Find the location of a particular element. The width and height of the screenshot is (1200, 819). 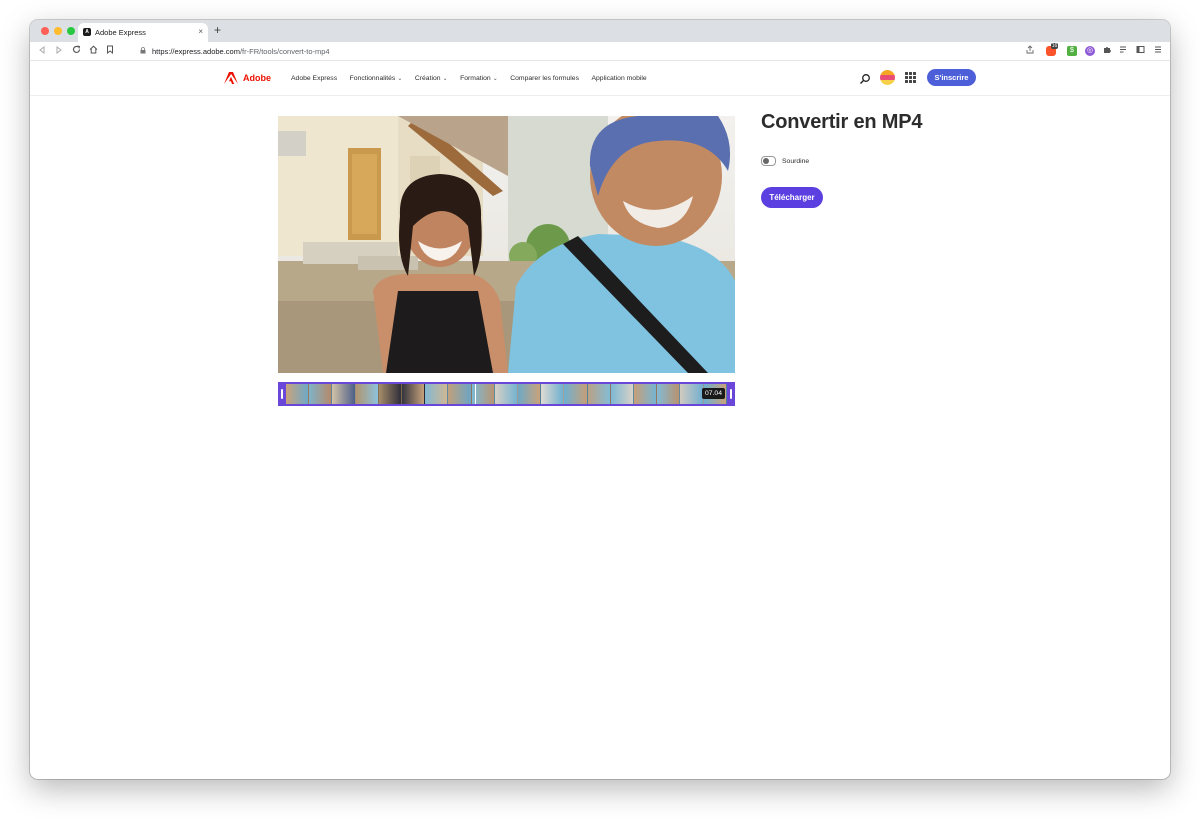

home-icon is located at coordinates (93, 51).